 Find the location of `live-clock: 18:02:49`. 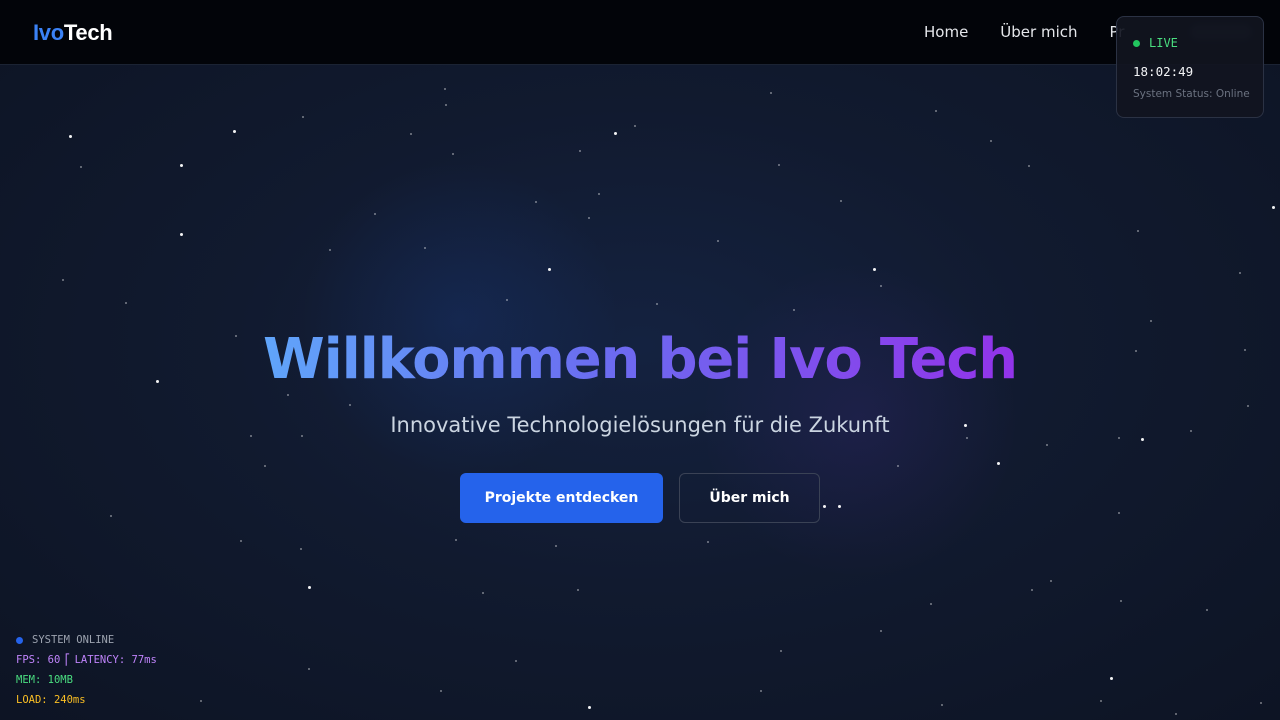

live-clock: 18:02:49 is located at coordinates (1163, 71).